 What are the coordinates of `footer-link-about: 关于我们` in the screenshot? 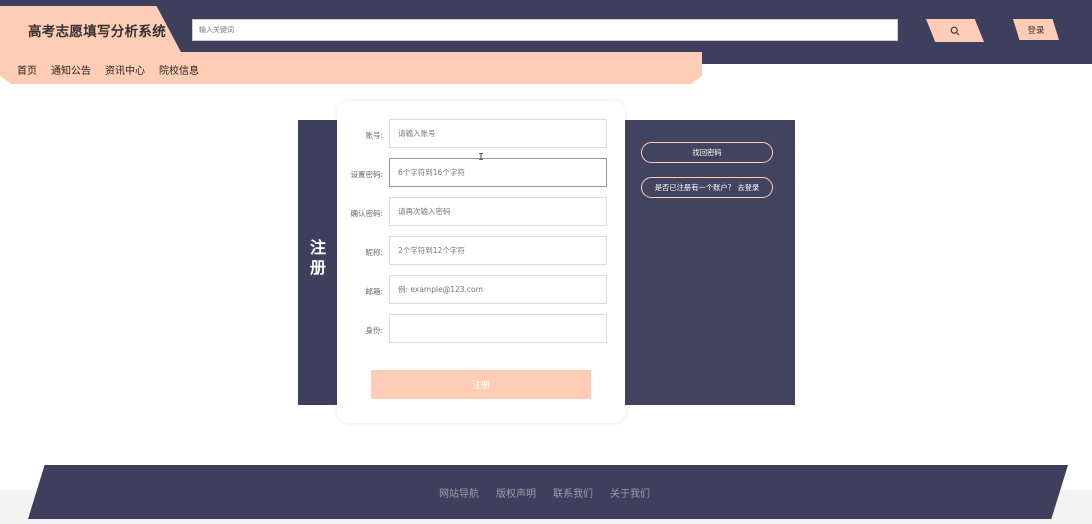 It's located at (630, 492).